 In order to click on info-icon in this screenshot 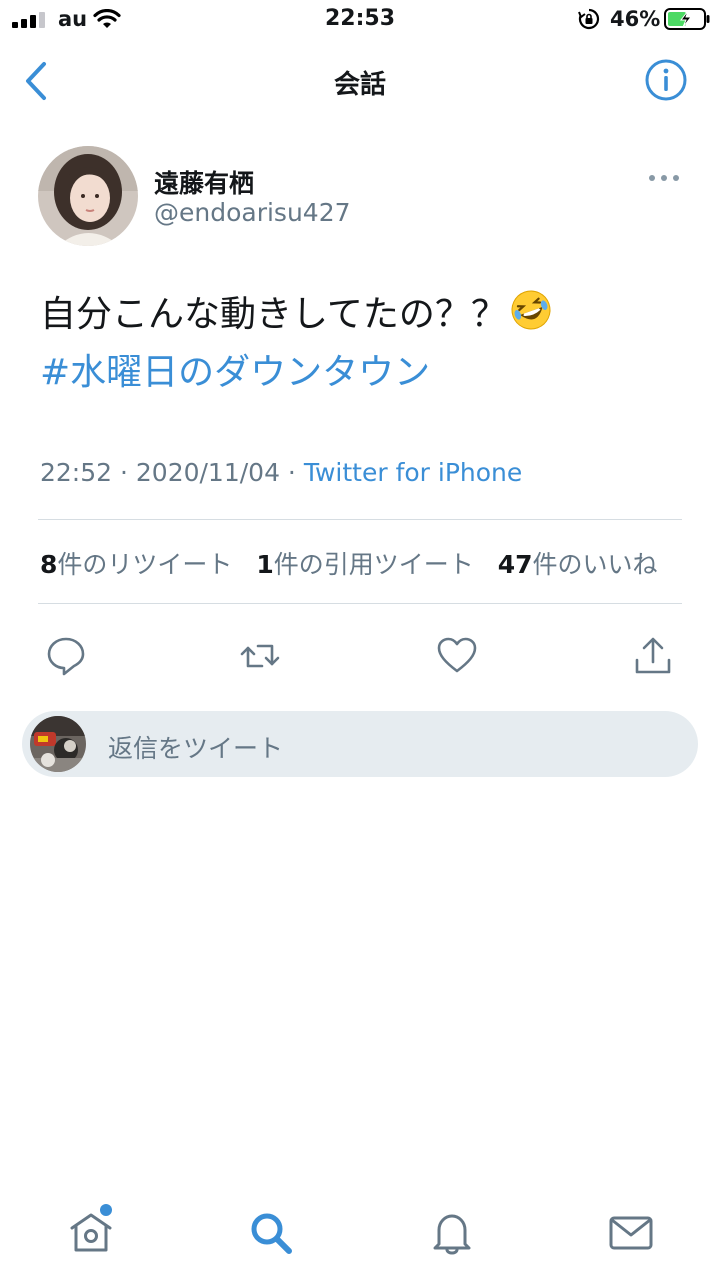, I will do `click(666, 80)`.